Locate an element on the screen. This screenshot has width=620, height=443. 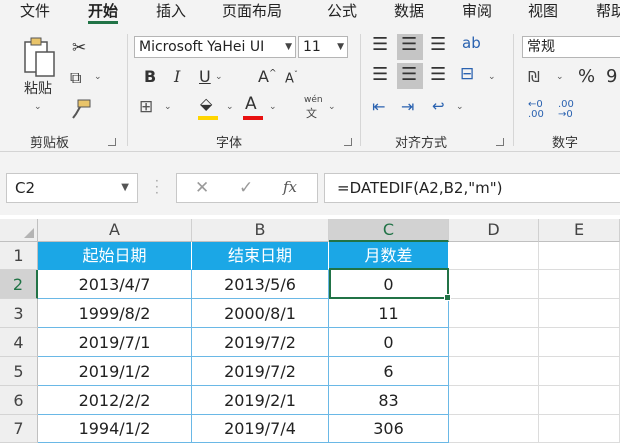
table-cell: 6 is located at coordinates (389, 371).